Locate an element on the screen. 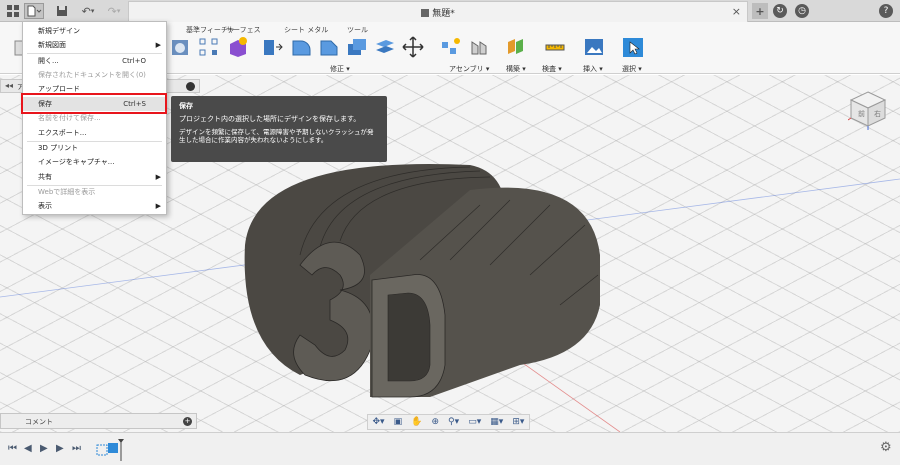 This screenshot has width=900, height=465. menu-item-open: 開く... Ctrl+O is located at coordinates (94, 61).